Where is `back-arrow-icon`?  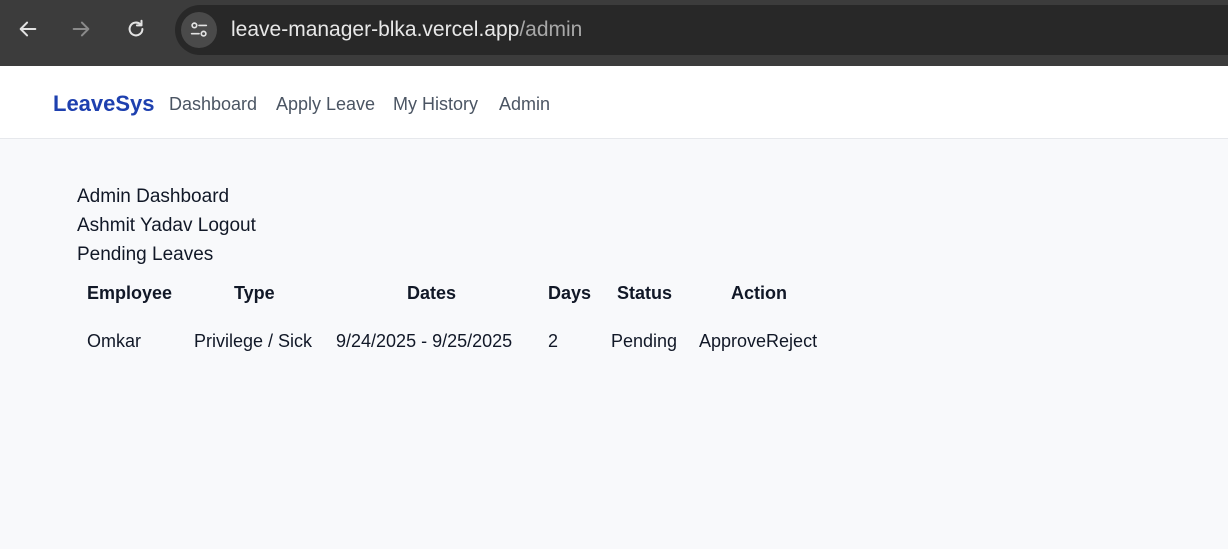 back-arrow-icon is located at coordinates (28, 29).